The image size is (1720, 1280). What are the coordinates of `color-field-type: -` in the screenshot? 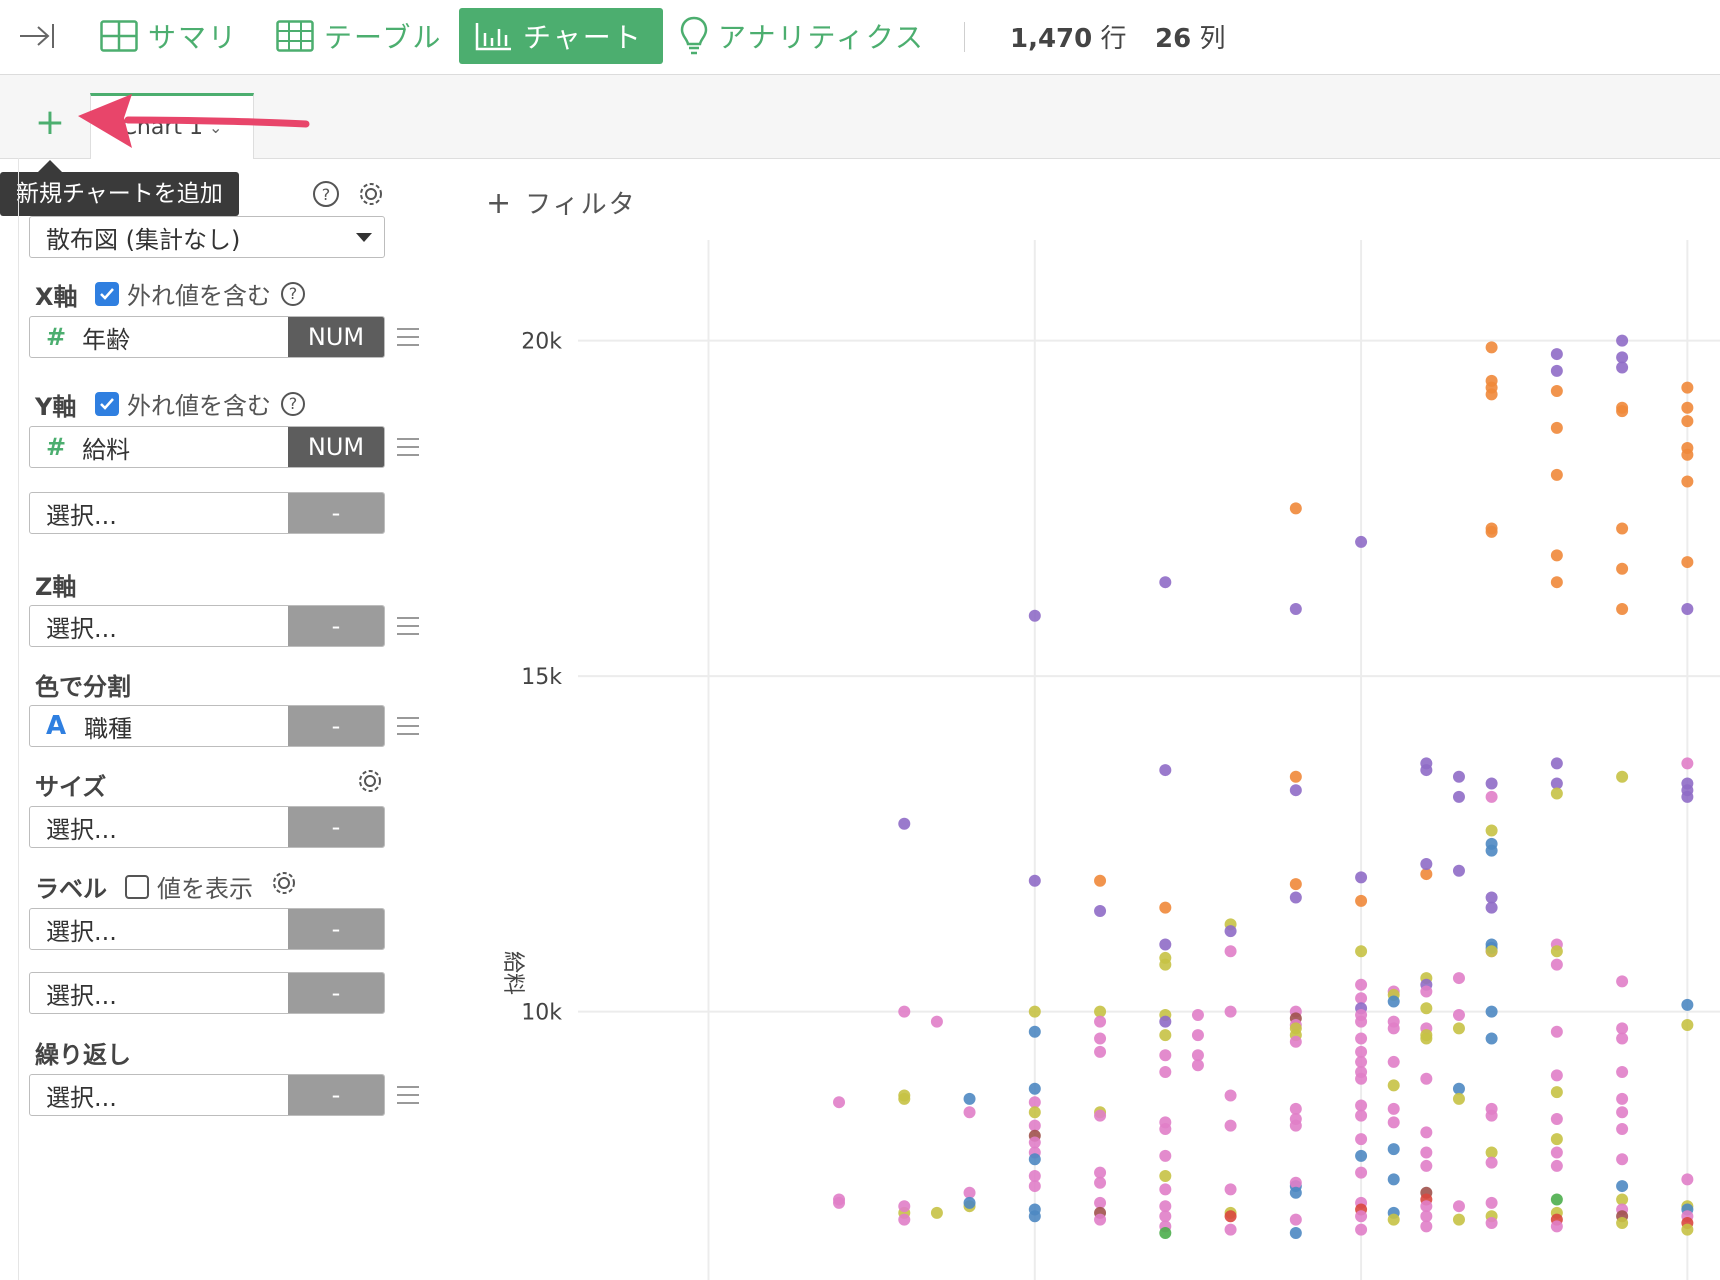 It's located at (336, 726).